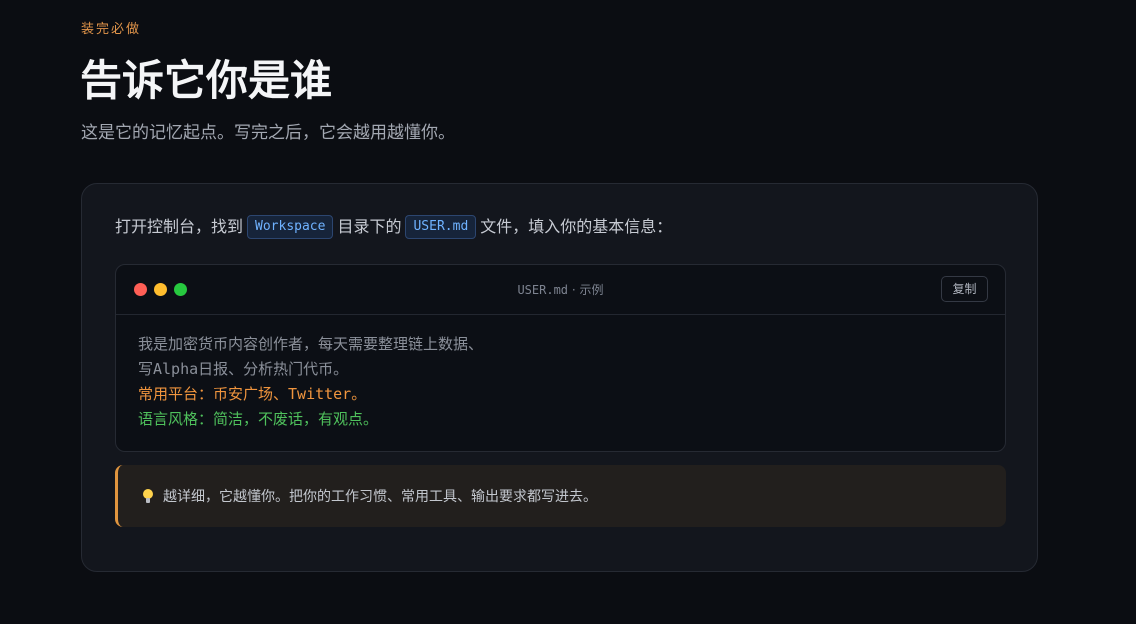 This screenshot has width=1136, height=624. Describe the element at coordinates (964, 289) in the screenshot. I see `copy-button: 复制` at that location.